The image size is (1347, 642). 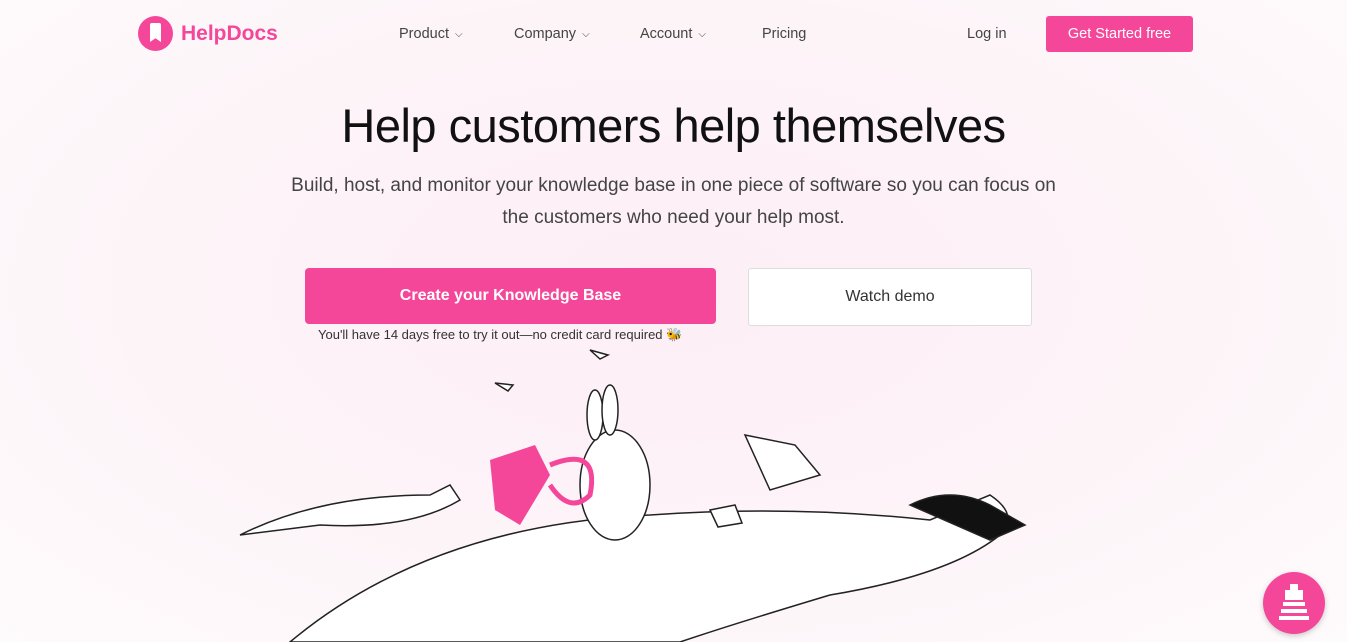 What do you see at coordinates (520, 485) in the screenshot?
I see `pink-scarf` at bounding box center [520, 485].